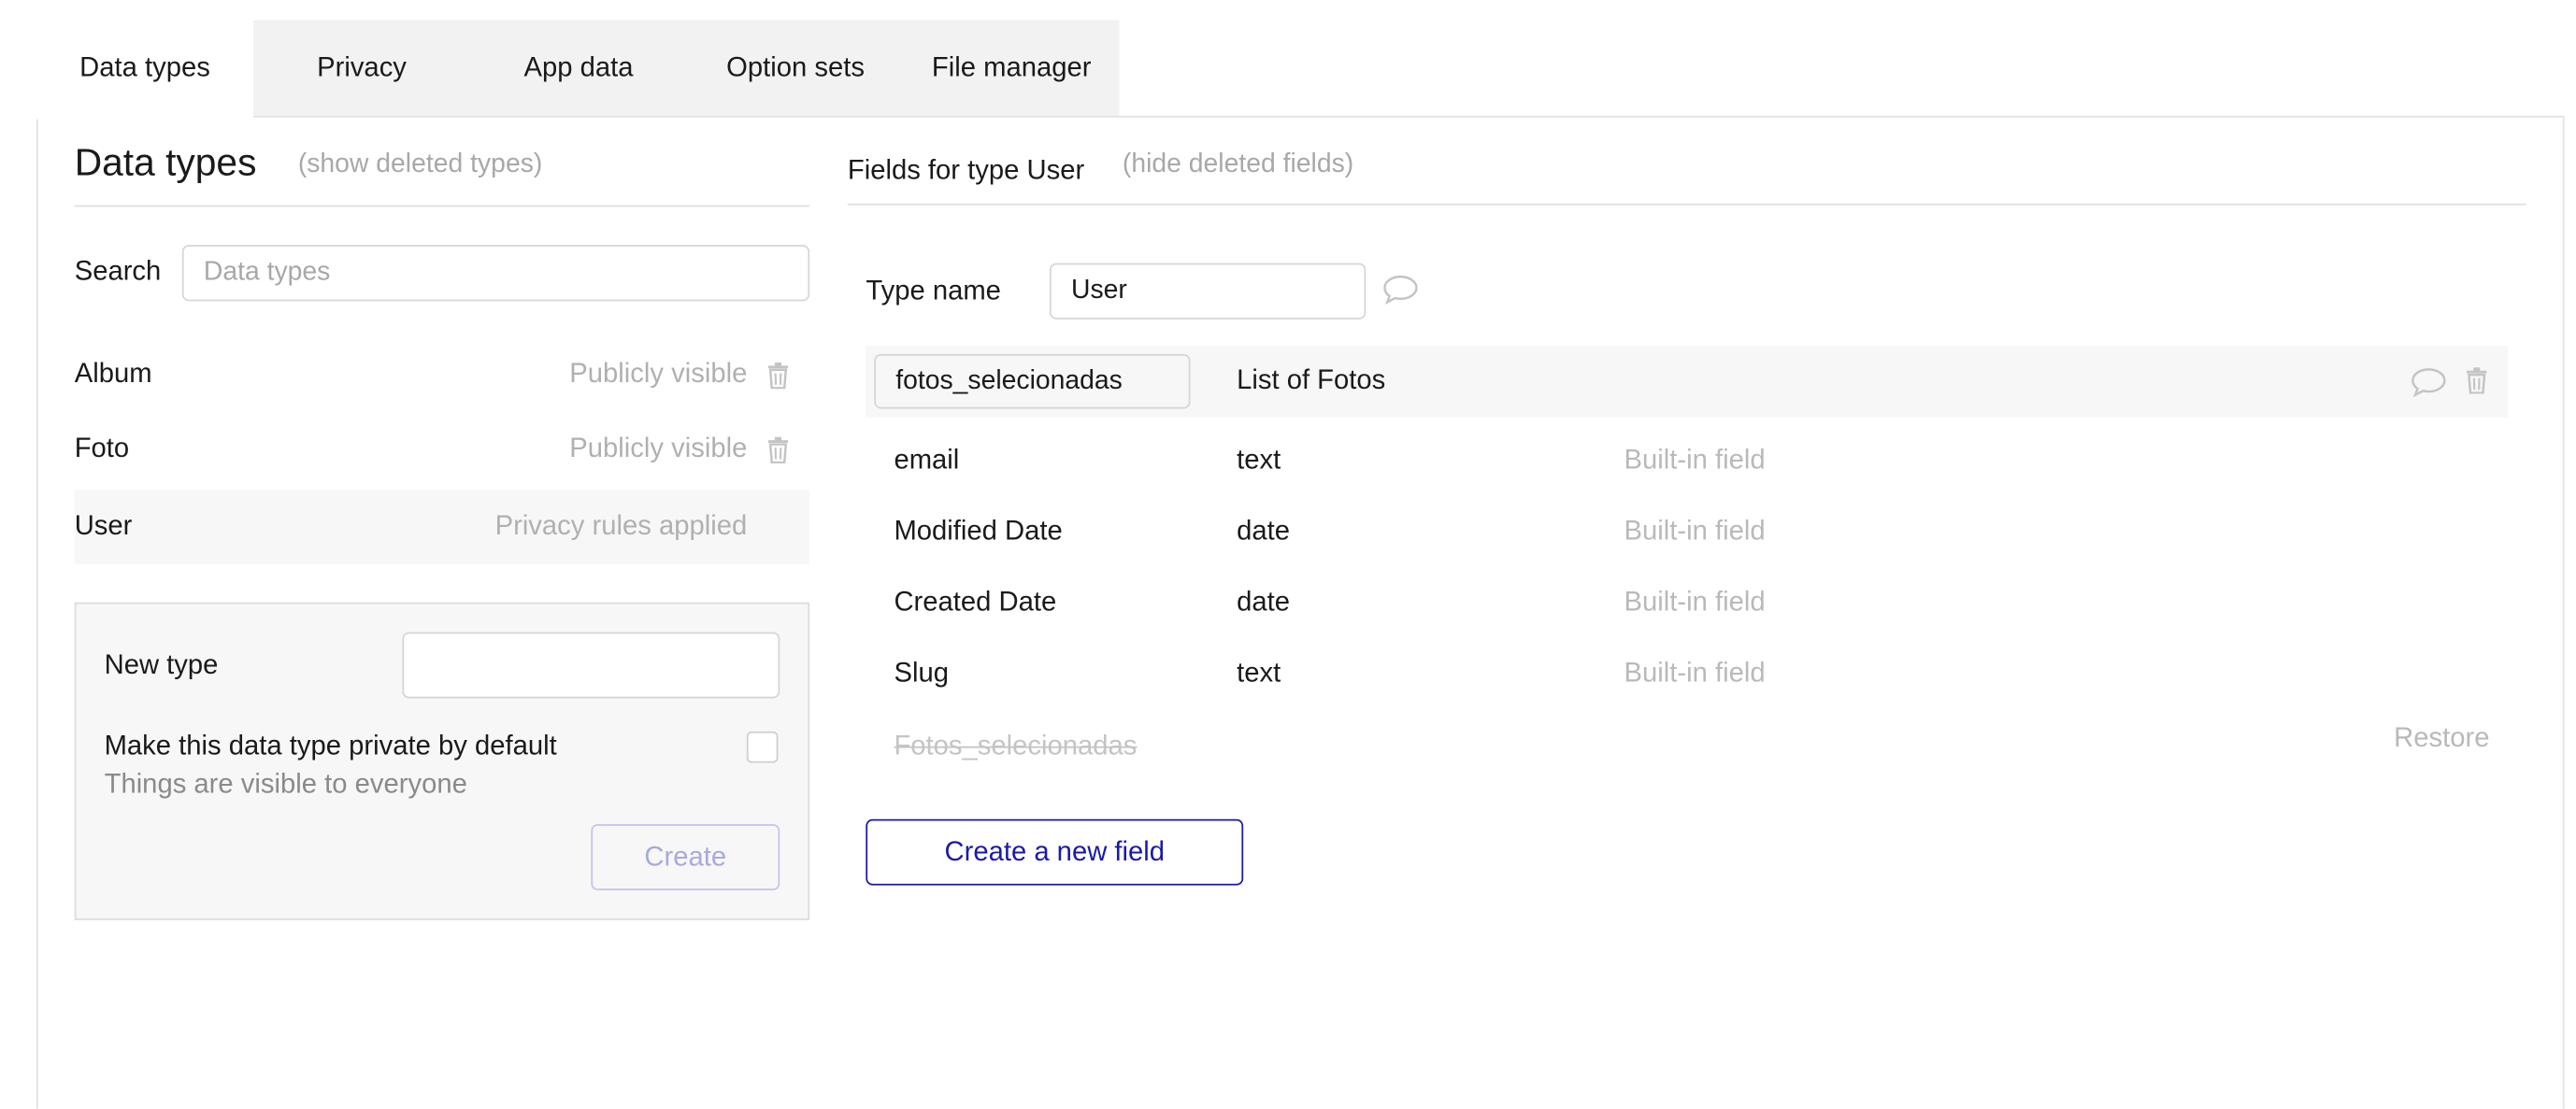  What do you see at coordinates (118, 273) in the screenshot?
I see `search-label: Search` at bounding box center [118, 273].